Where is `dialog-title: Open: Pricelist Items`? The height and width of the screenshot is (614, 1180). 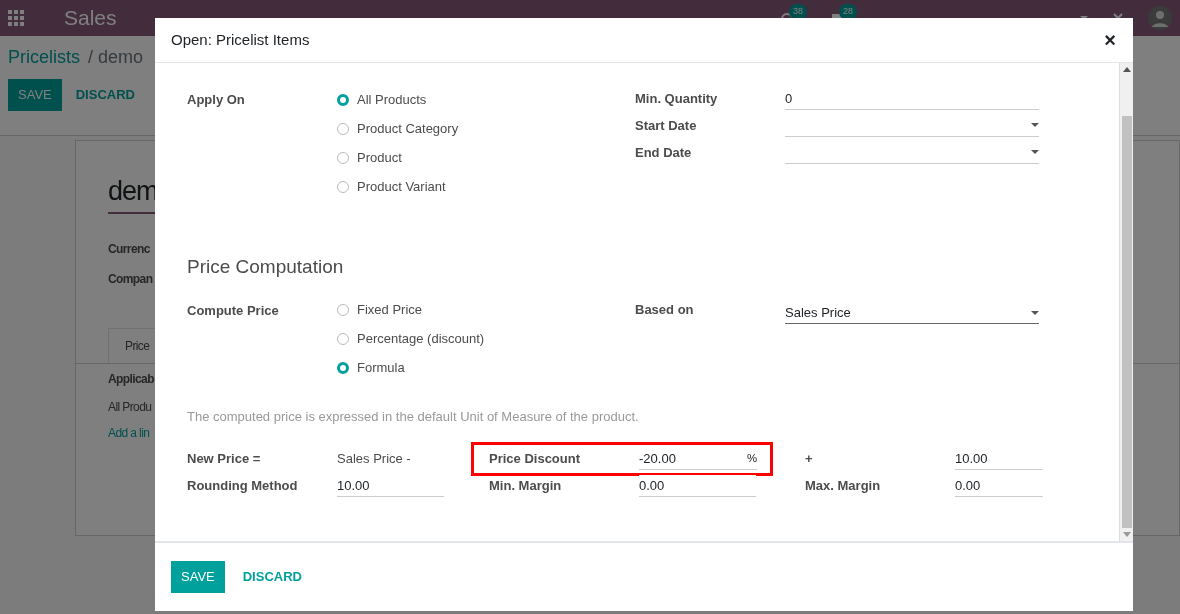 dialog-title: Open: Pricelist Items is located at coordinates (240, 39).